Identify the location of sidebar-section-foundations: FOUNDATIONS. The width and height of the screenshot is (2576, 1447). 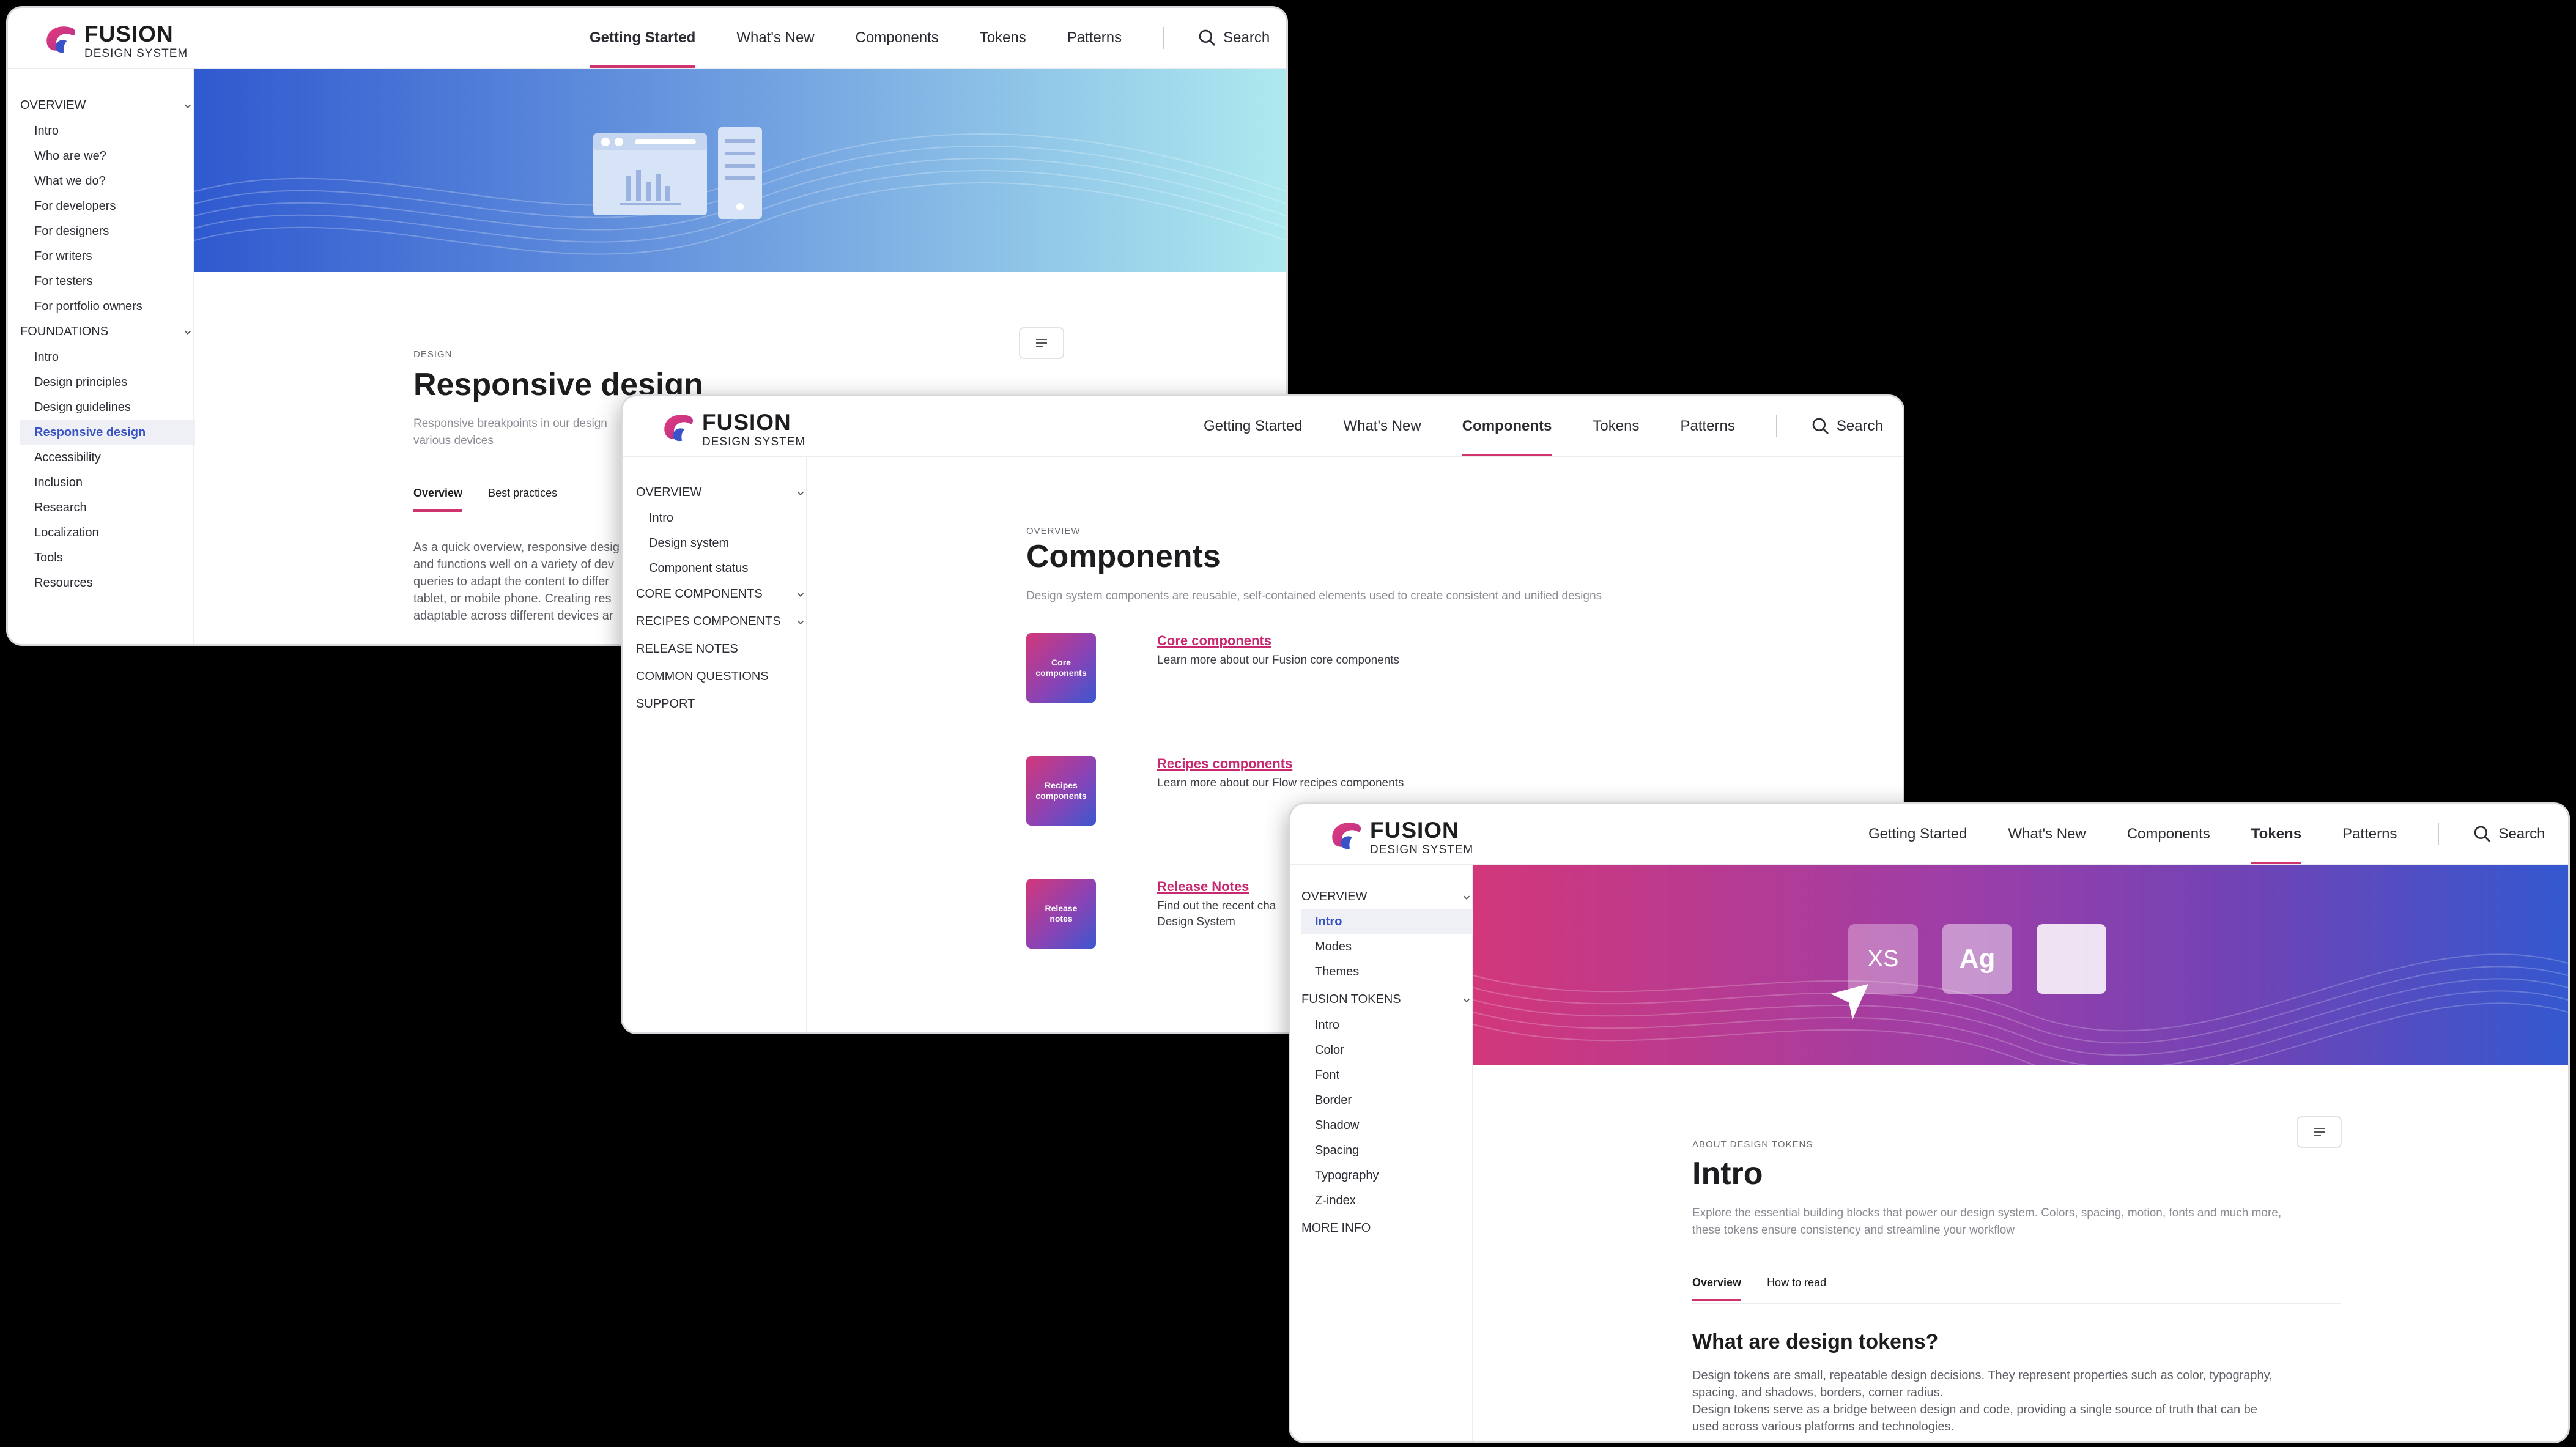
(112, 332).